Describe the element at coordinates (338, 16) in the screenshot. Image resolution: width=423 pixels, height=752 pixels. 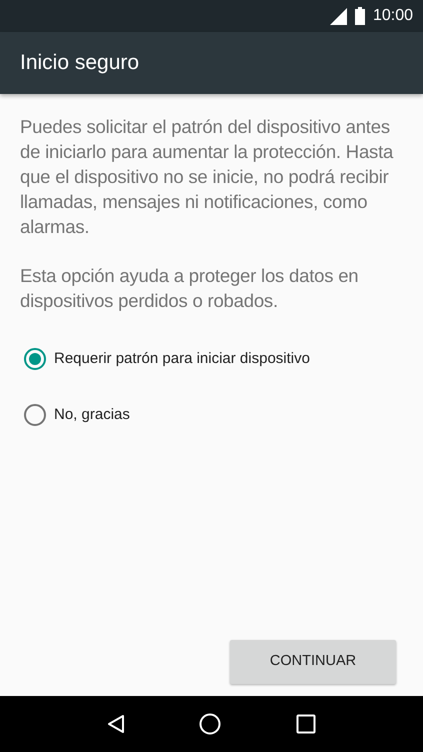
I see `signal-icon` at that location.